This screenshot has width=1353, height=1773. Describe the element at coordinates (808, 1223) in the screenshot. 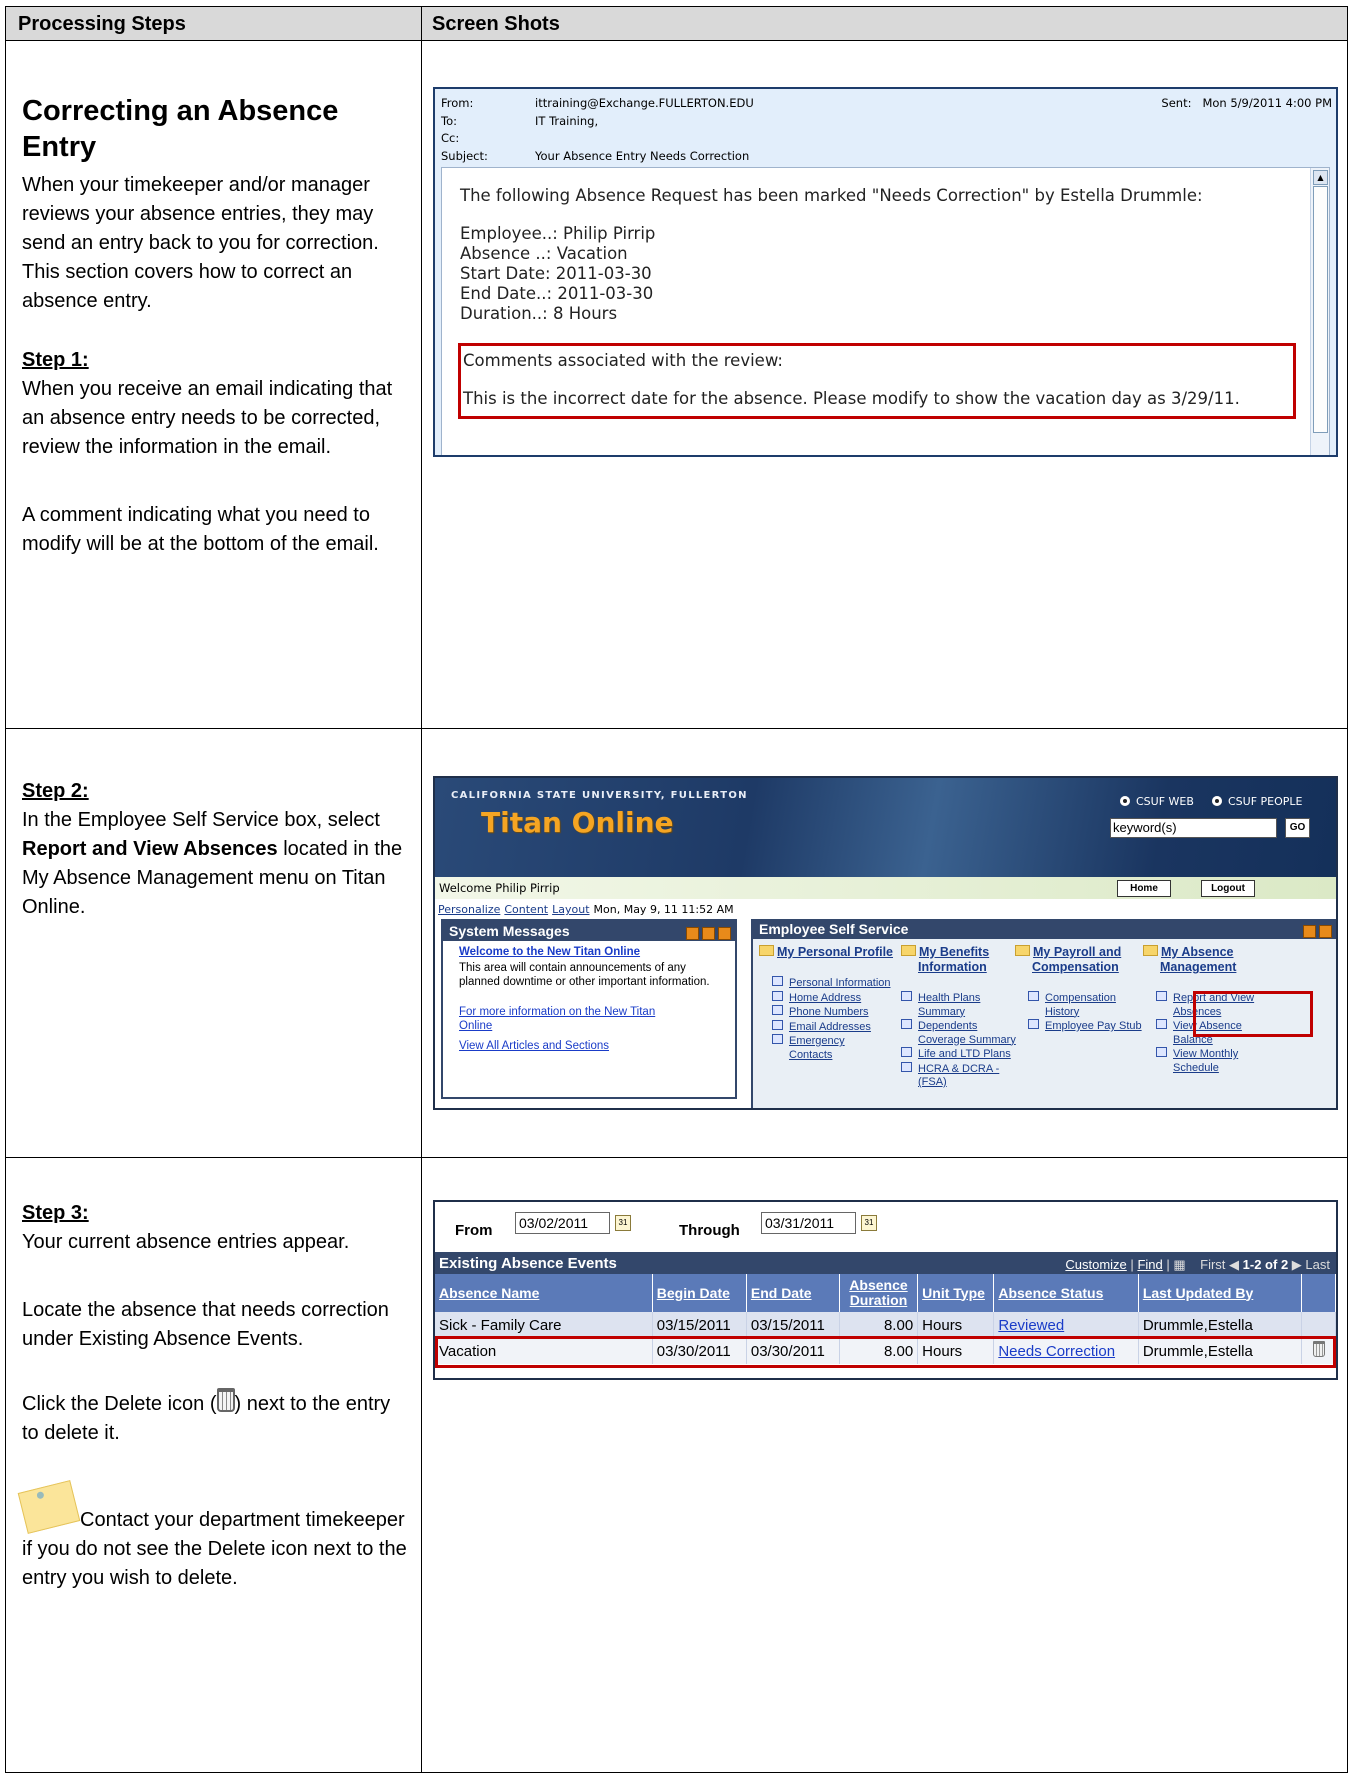

I see `through-date-input: 03/31/2011` at that location.